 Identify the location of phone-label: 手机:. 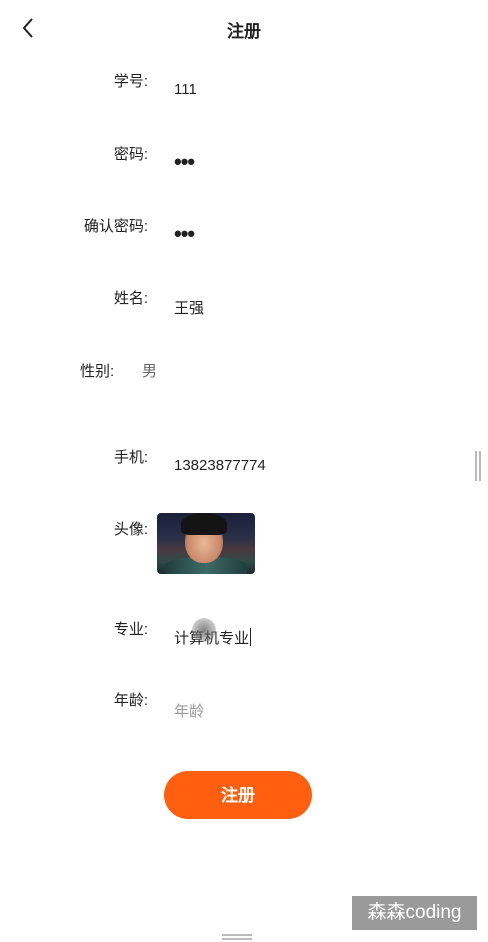
(130, 457).